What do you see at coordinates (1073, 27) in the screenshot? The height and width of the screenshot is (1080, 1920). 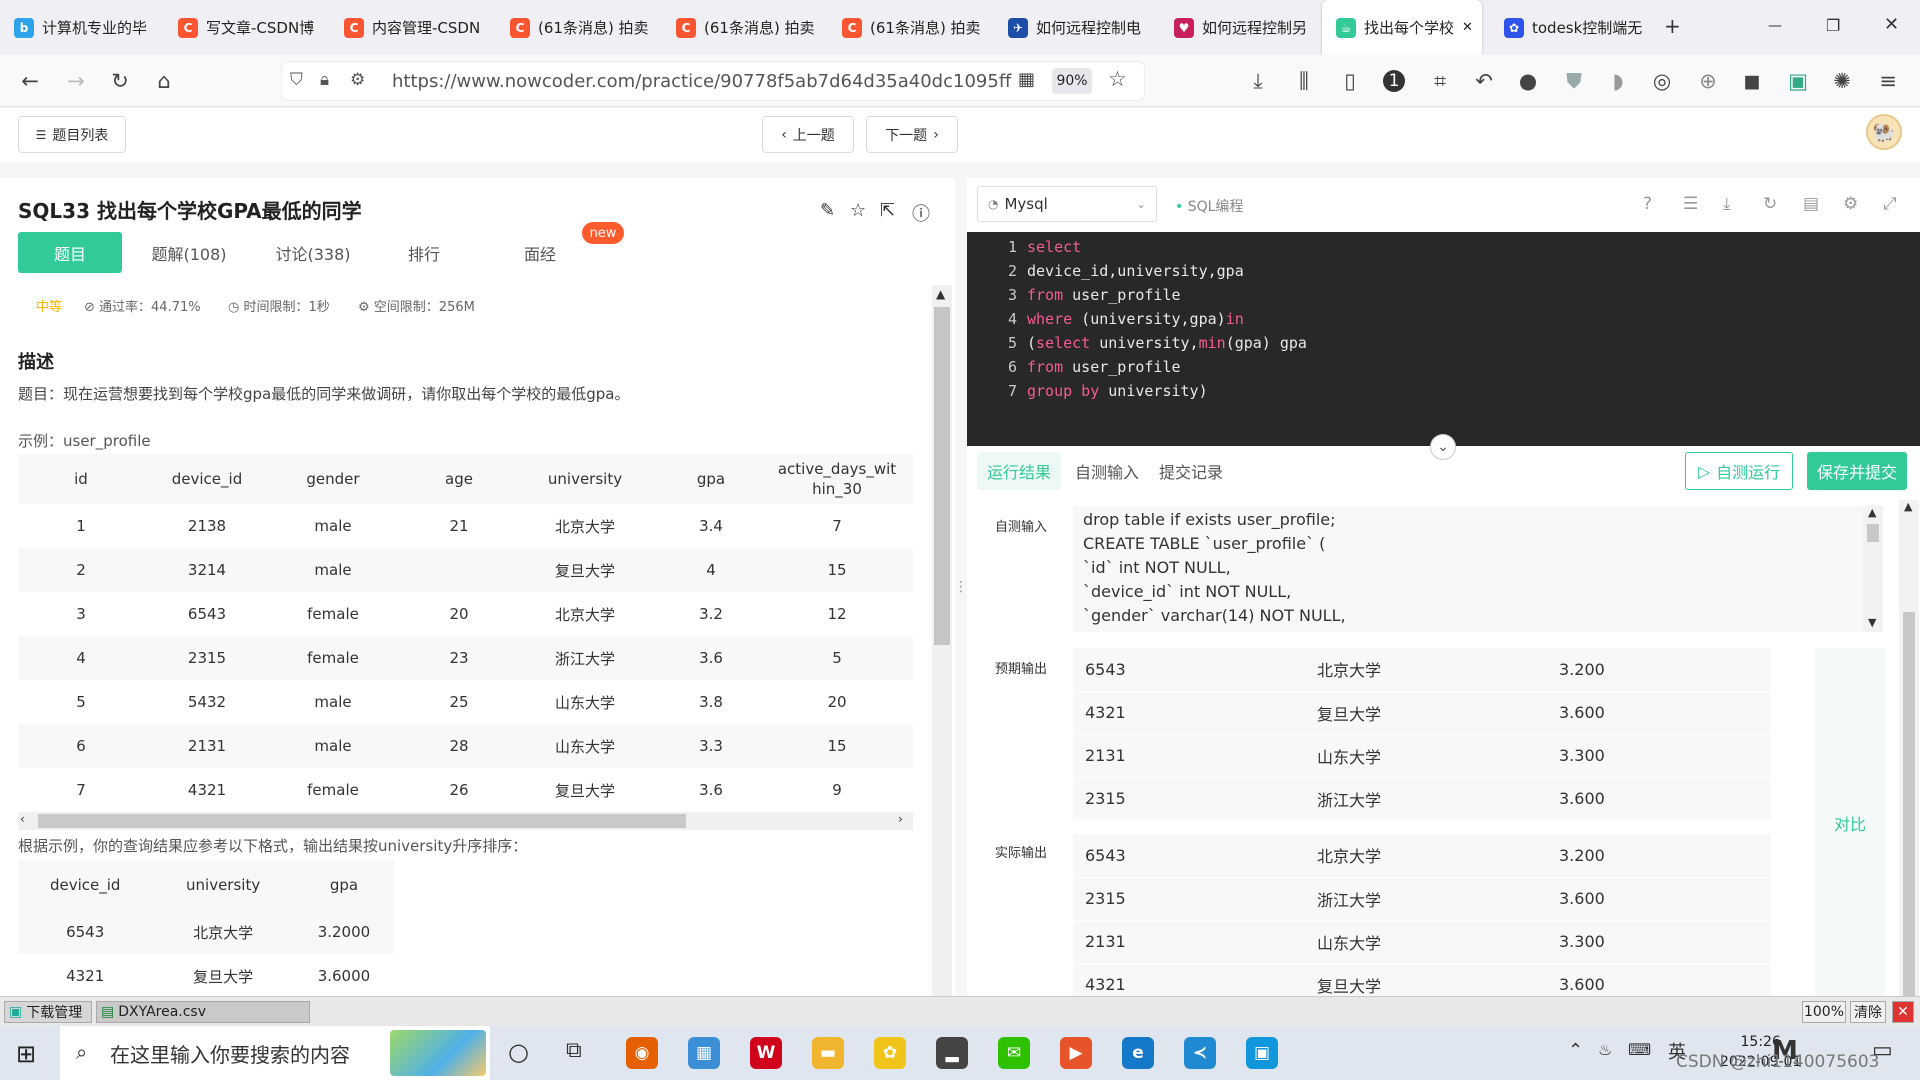 I see `browser-tab: ✈ 如何远程控制电` at bounding box center [1073, 27].